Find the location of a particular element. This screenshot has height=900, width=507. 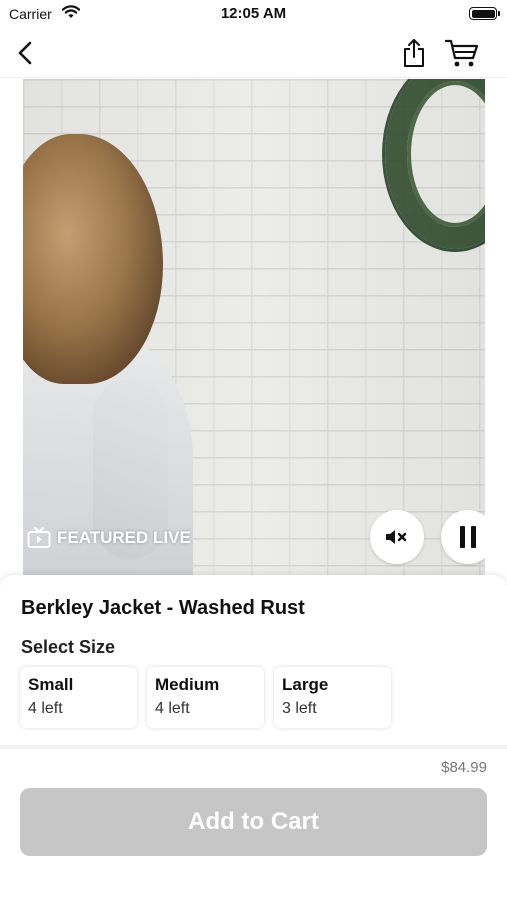

size-name: Large is located at coordinates (305, 684).